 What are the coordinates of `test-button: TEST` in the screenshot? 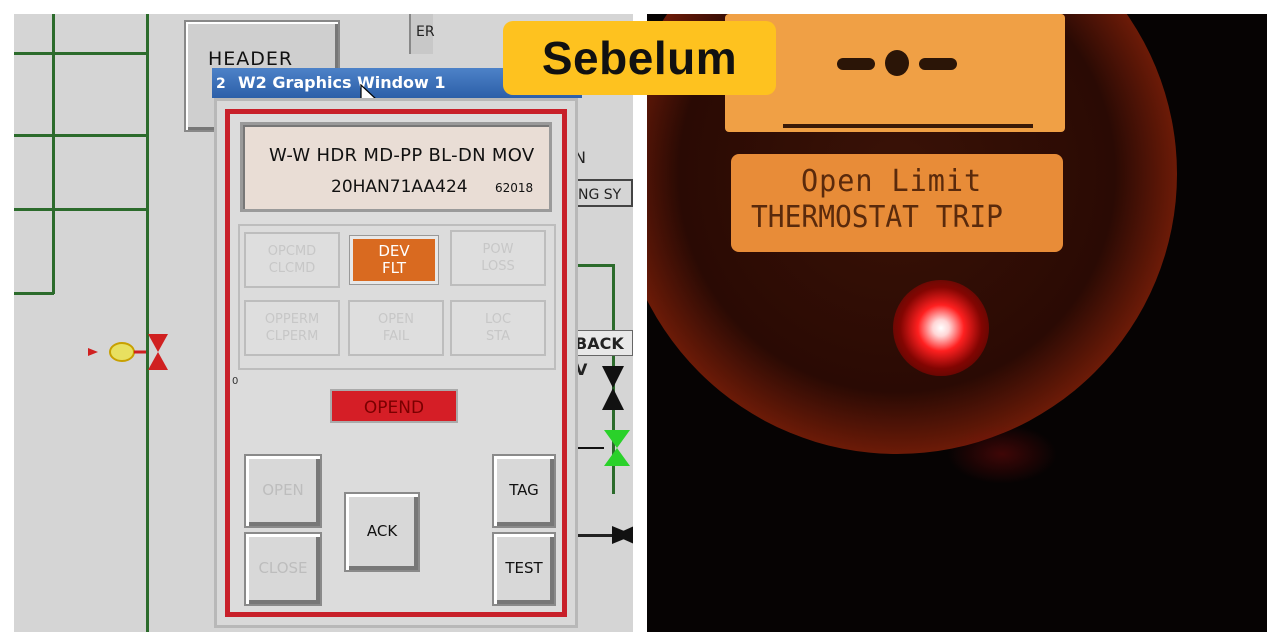 It's located at (524, 569).